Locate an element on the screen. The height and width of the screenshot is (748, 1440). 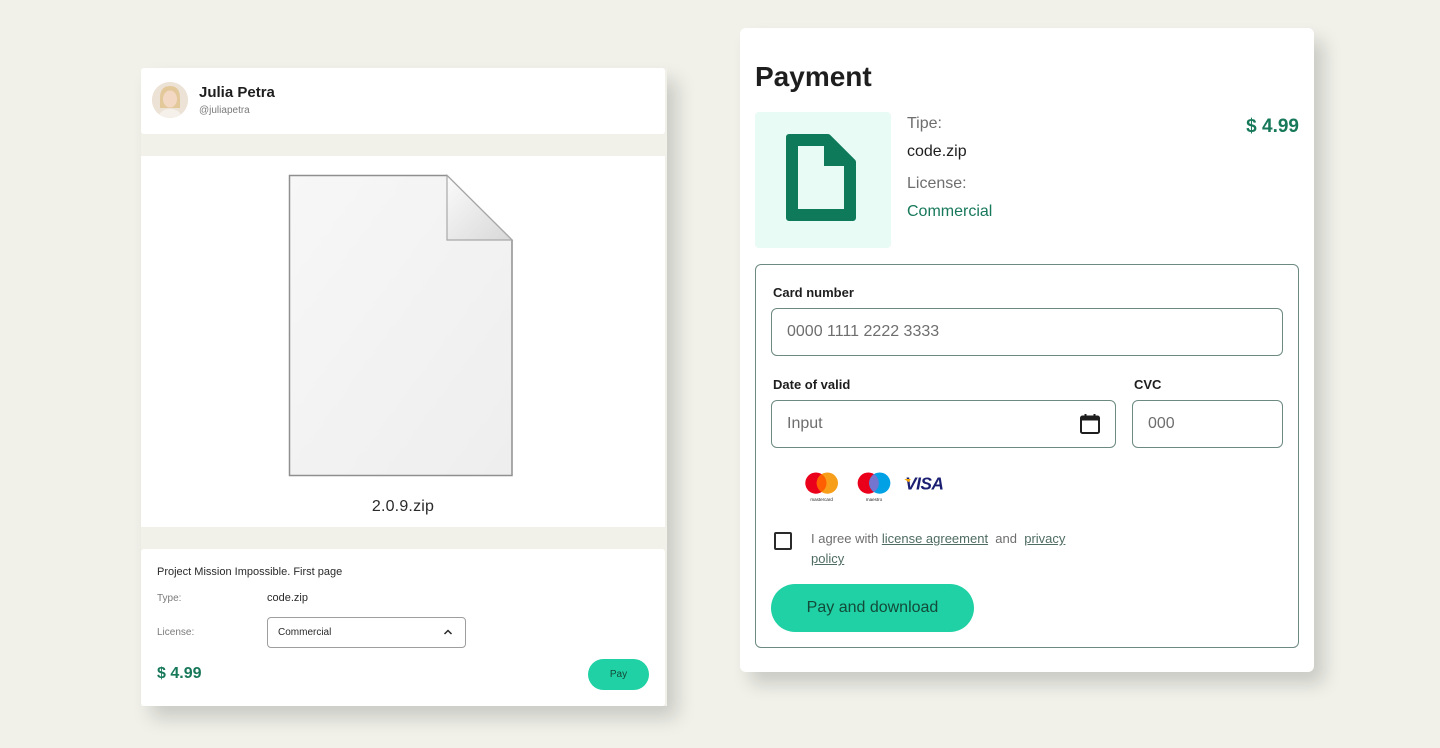
agree-and: and is located at coordinates (1006, 538).